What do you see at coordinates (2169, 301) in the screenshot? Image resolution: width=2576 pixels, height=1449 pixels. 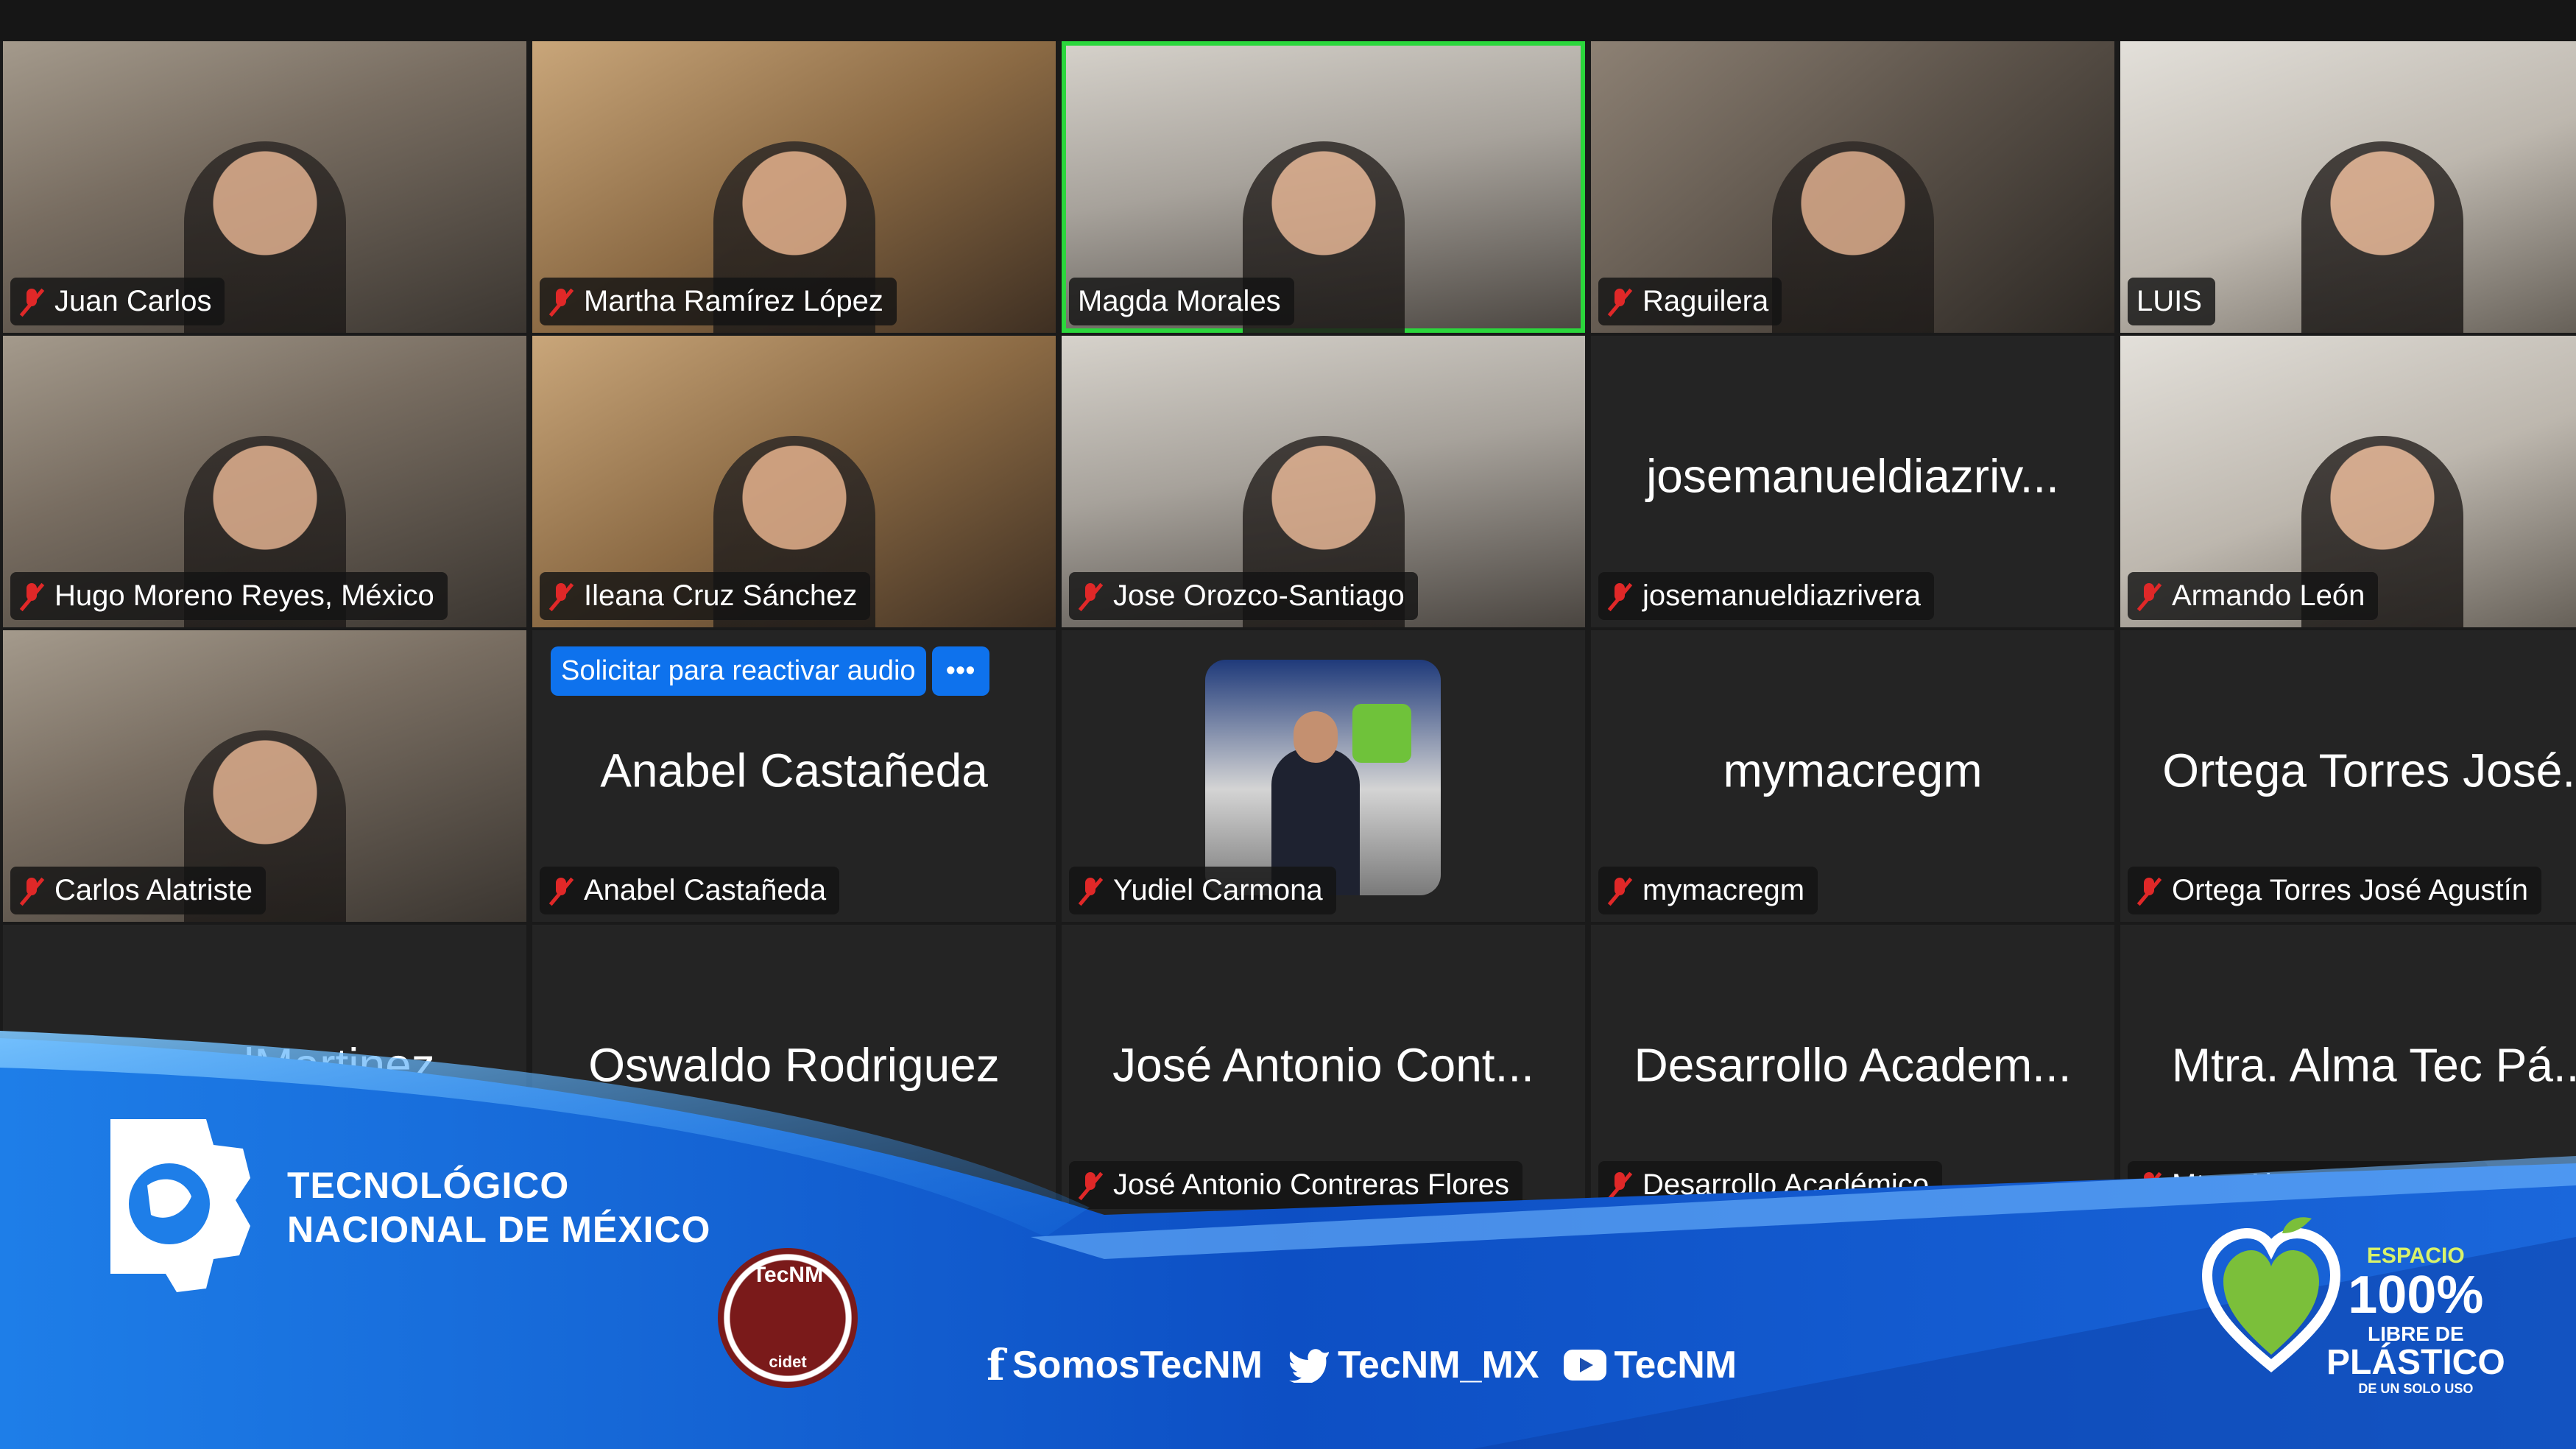 I see `participant-name: LUIS` at bounding box center [2169, 301].